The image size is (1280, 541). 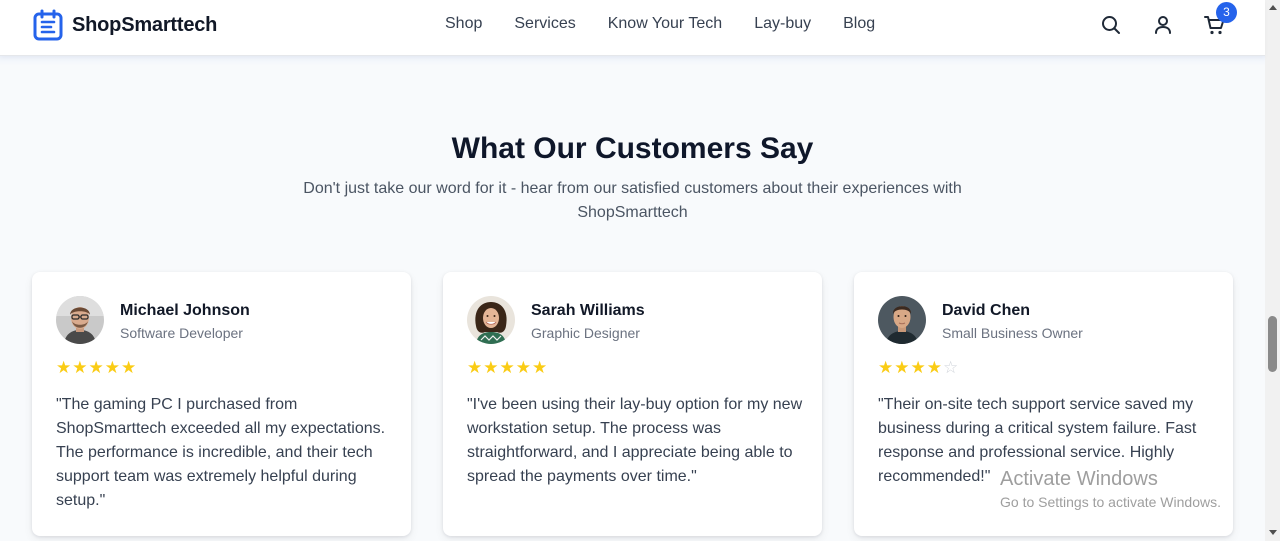 I want to click on rating-stars: ★ ★ ★ ★ ☆, so click(x=918, y=368).